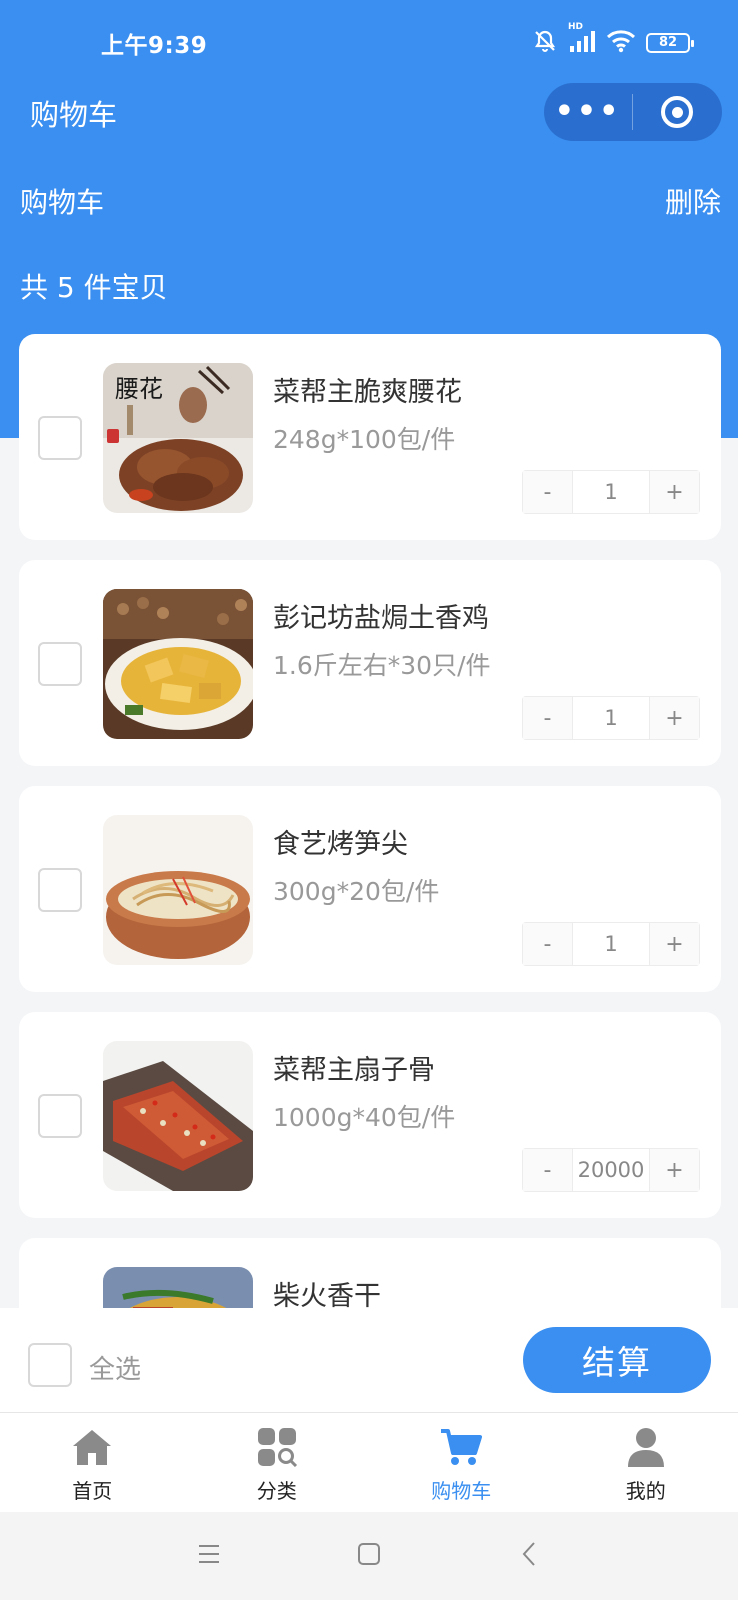 The height and width of the screenshot is (1600, 738). Describe the element at coordinates (621, 43) in the screenshot. I see `wifi-icon` at that location.